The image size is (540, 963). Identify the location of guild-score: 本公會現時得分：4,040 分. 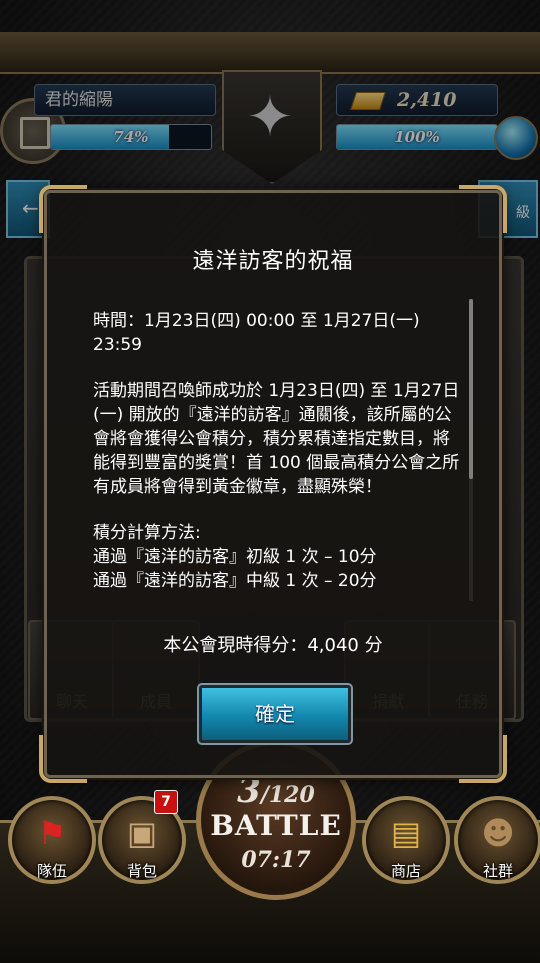
(273, 645).